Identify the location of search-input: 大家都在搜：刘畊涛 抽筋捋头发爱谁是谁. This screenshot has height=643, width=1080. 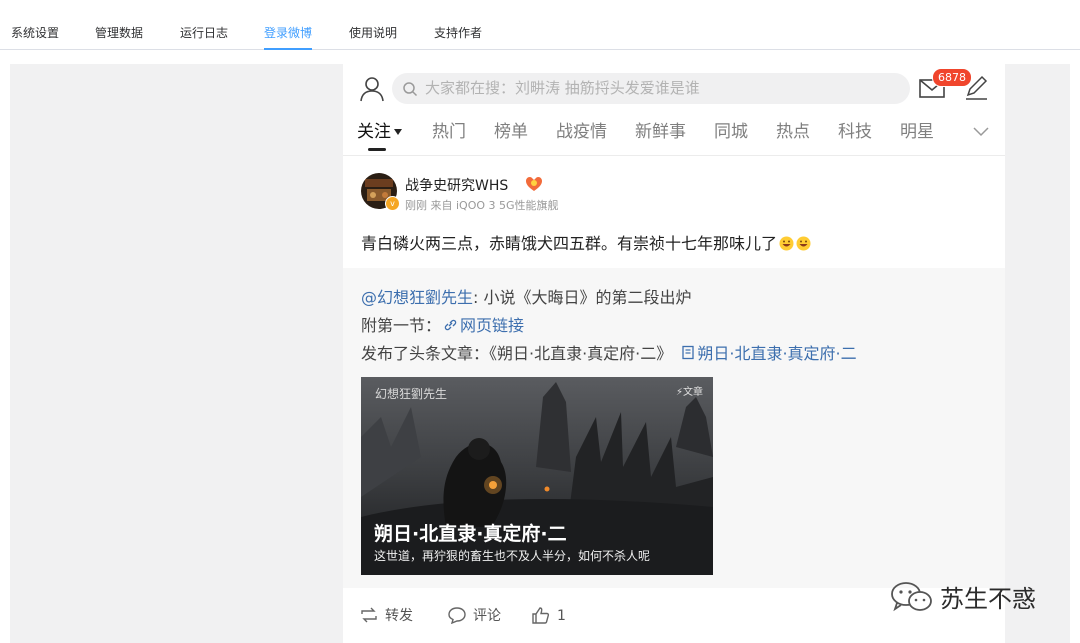
(651, 88).